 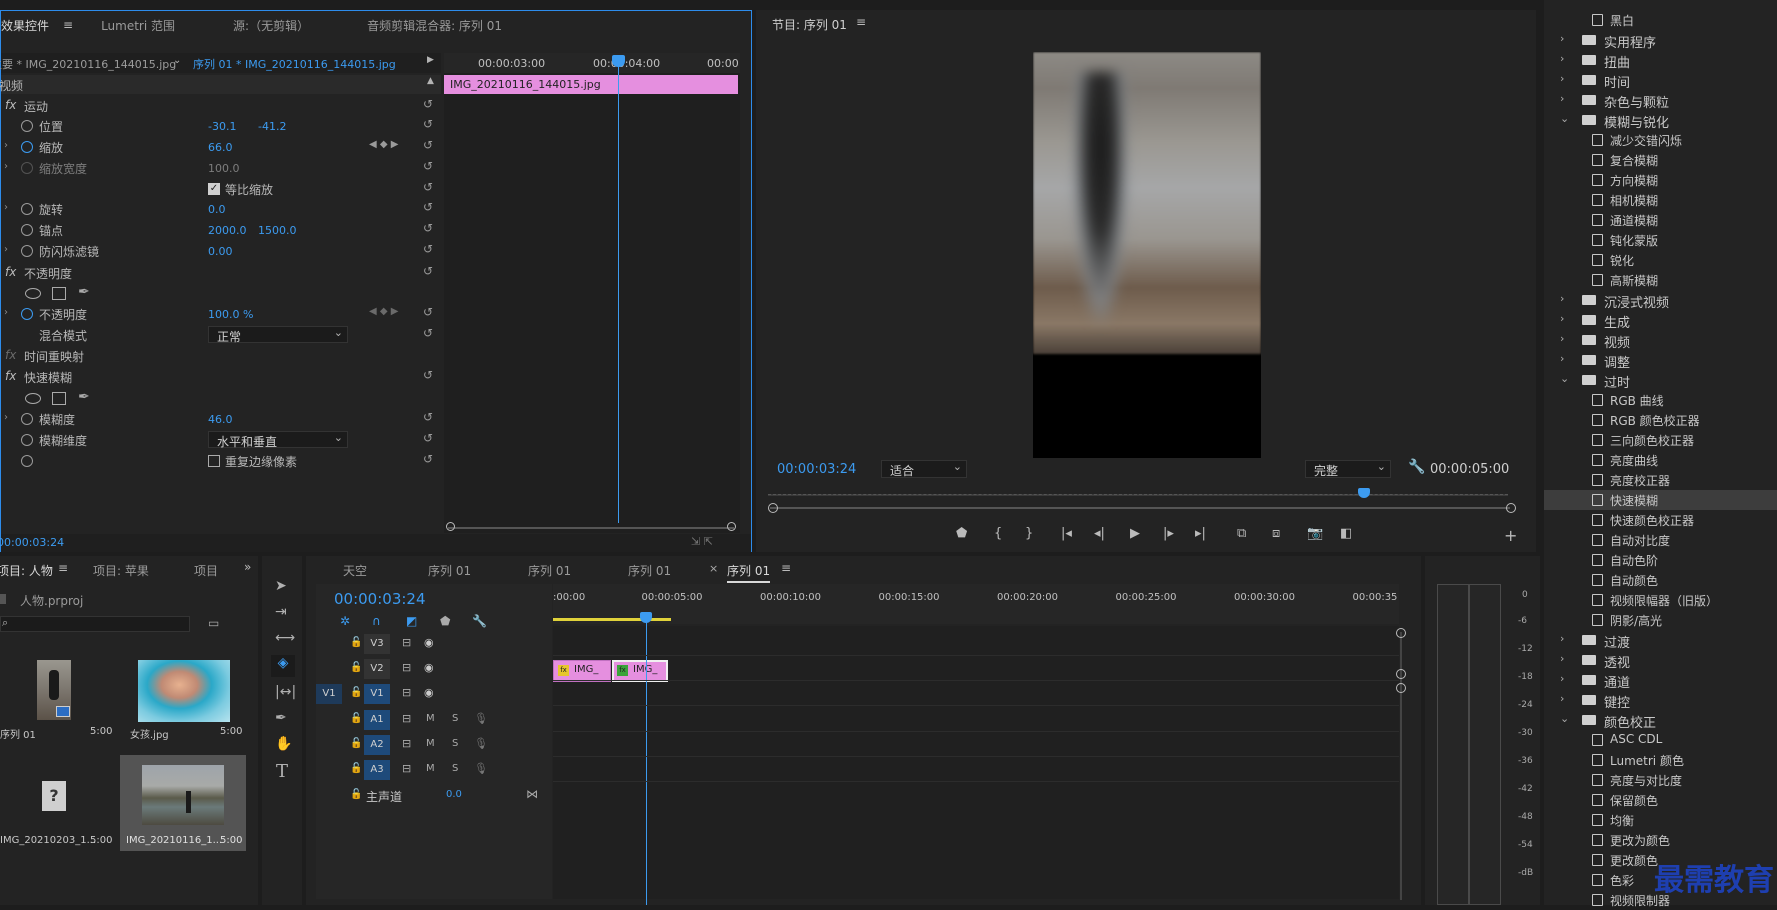 What do you see at coordinates (591, 528) in the screenshot?
I see `effect-timeline-scrollbar` at bounding box center [591, 528].